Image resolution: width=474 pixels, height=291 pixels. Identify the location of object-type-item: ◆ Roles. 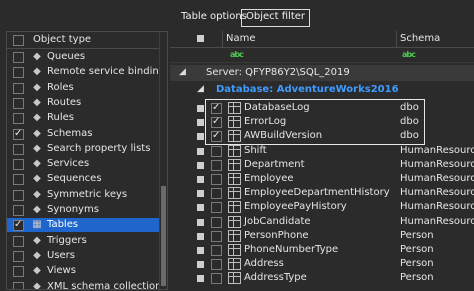
(83, 88).